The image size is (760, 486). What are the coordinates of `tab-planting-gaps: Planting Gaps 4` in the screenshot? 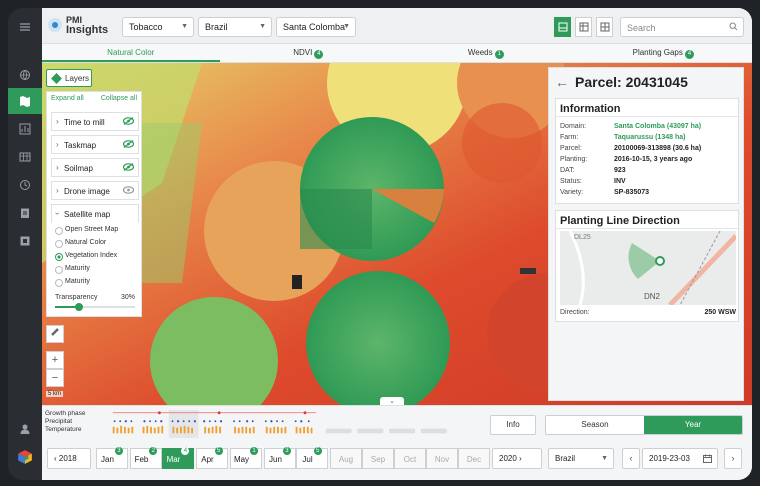 It's located at (664, 53).